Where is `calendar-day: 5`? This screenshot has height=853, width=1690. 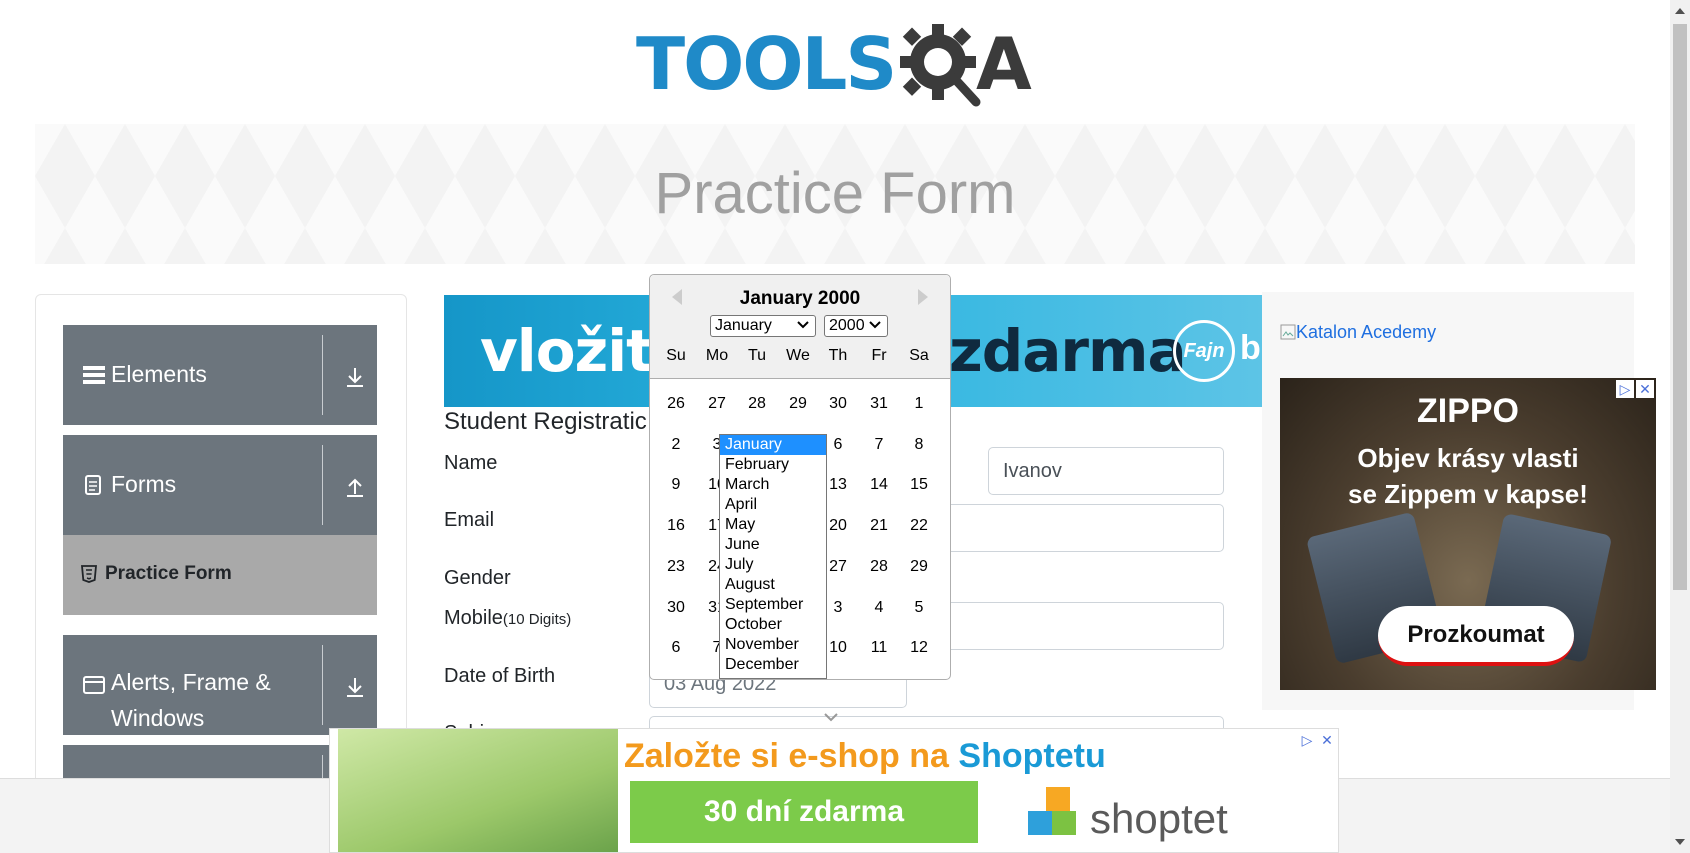
calendar-day: 5 is located at coordinates (919, 608).